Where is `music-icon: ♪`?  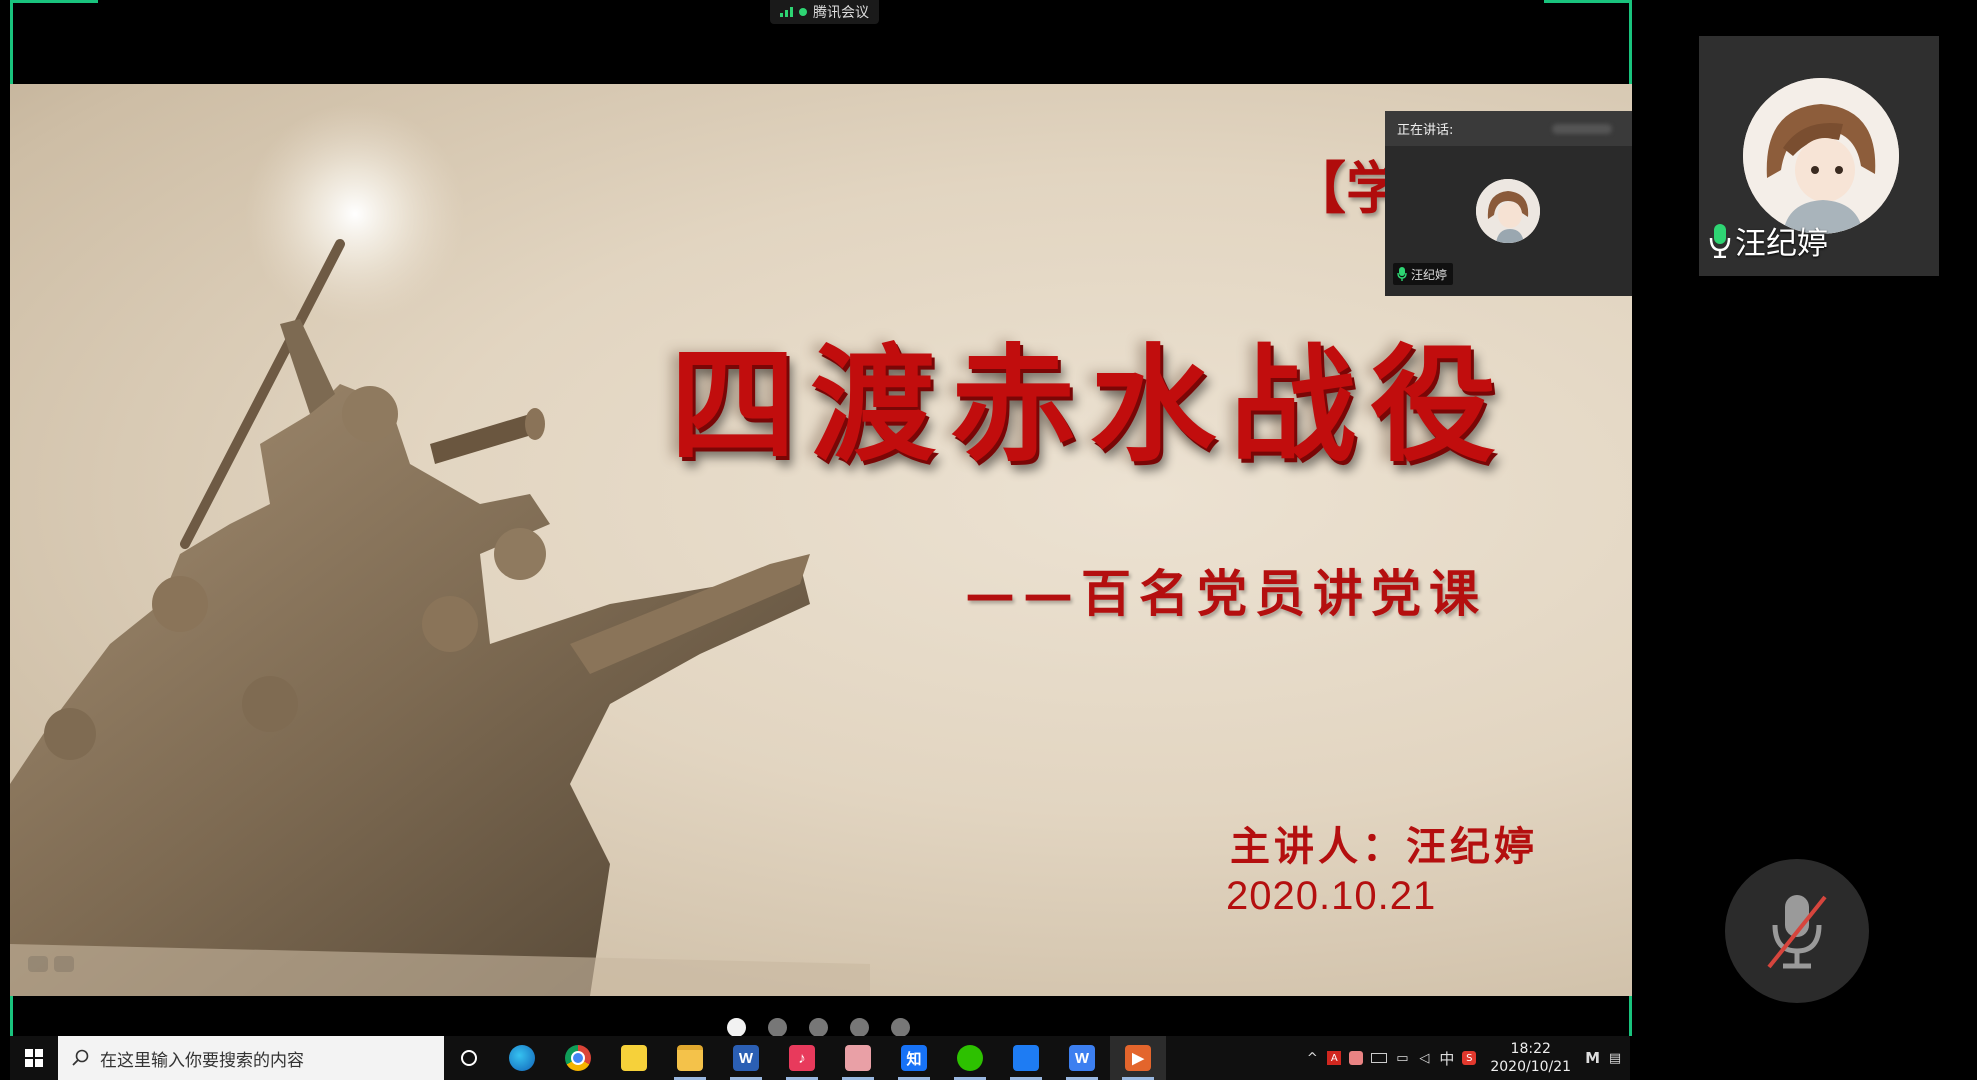
music-icon: ♪ is located at coordinates (802, 1058).